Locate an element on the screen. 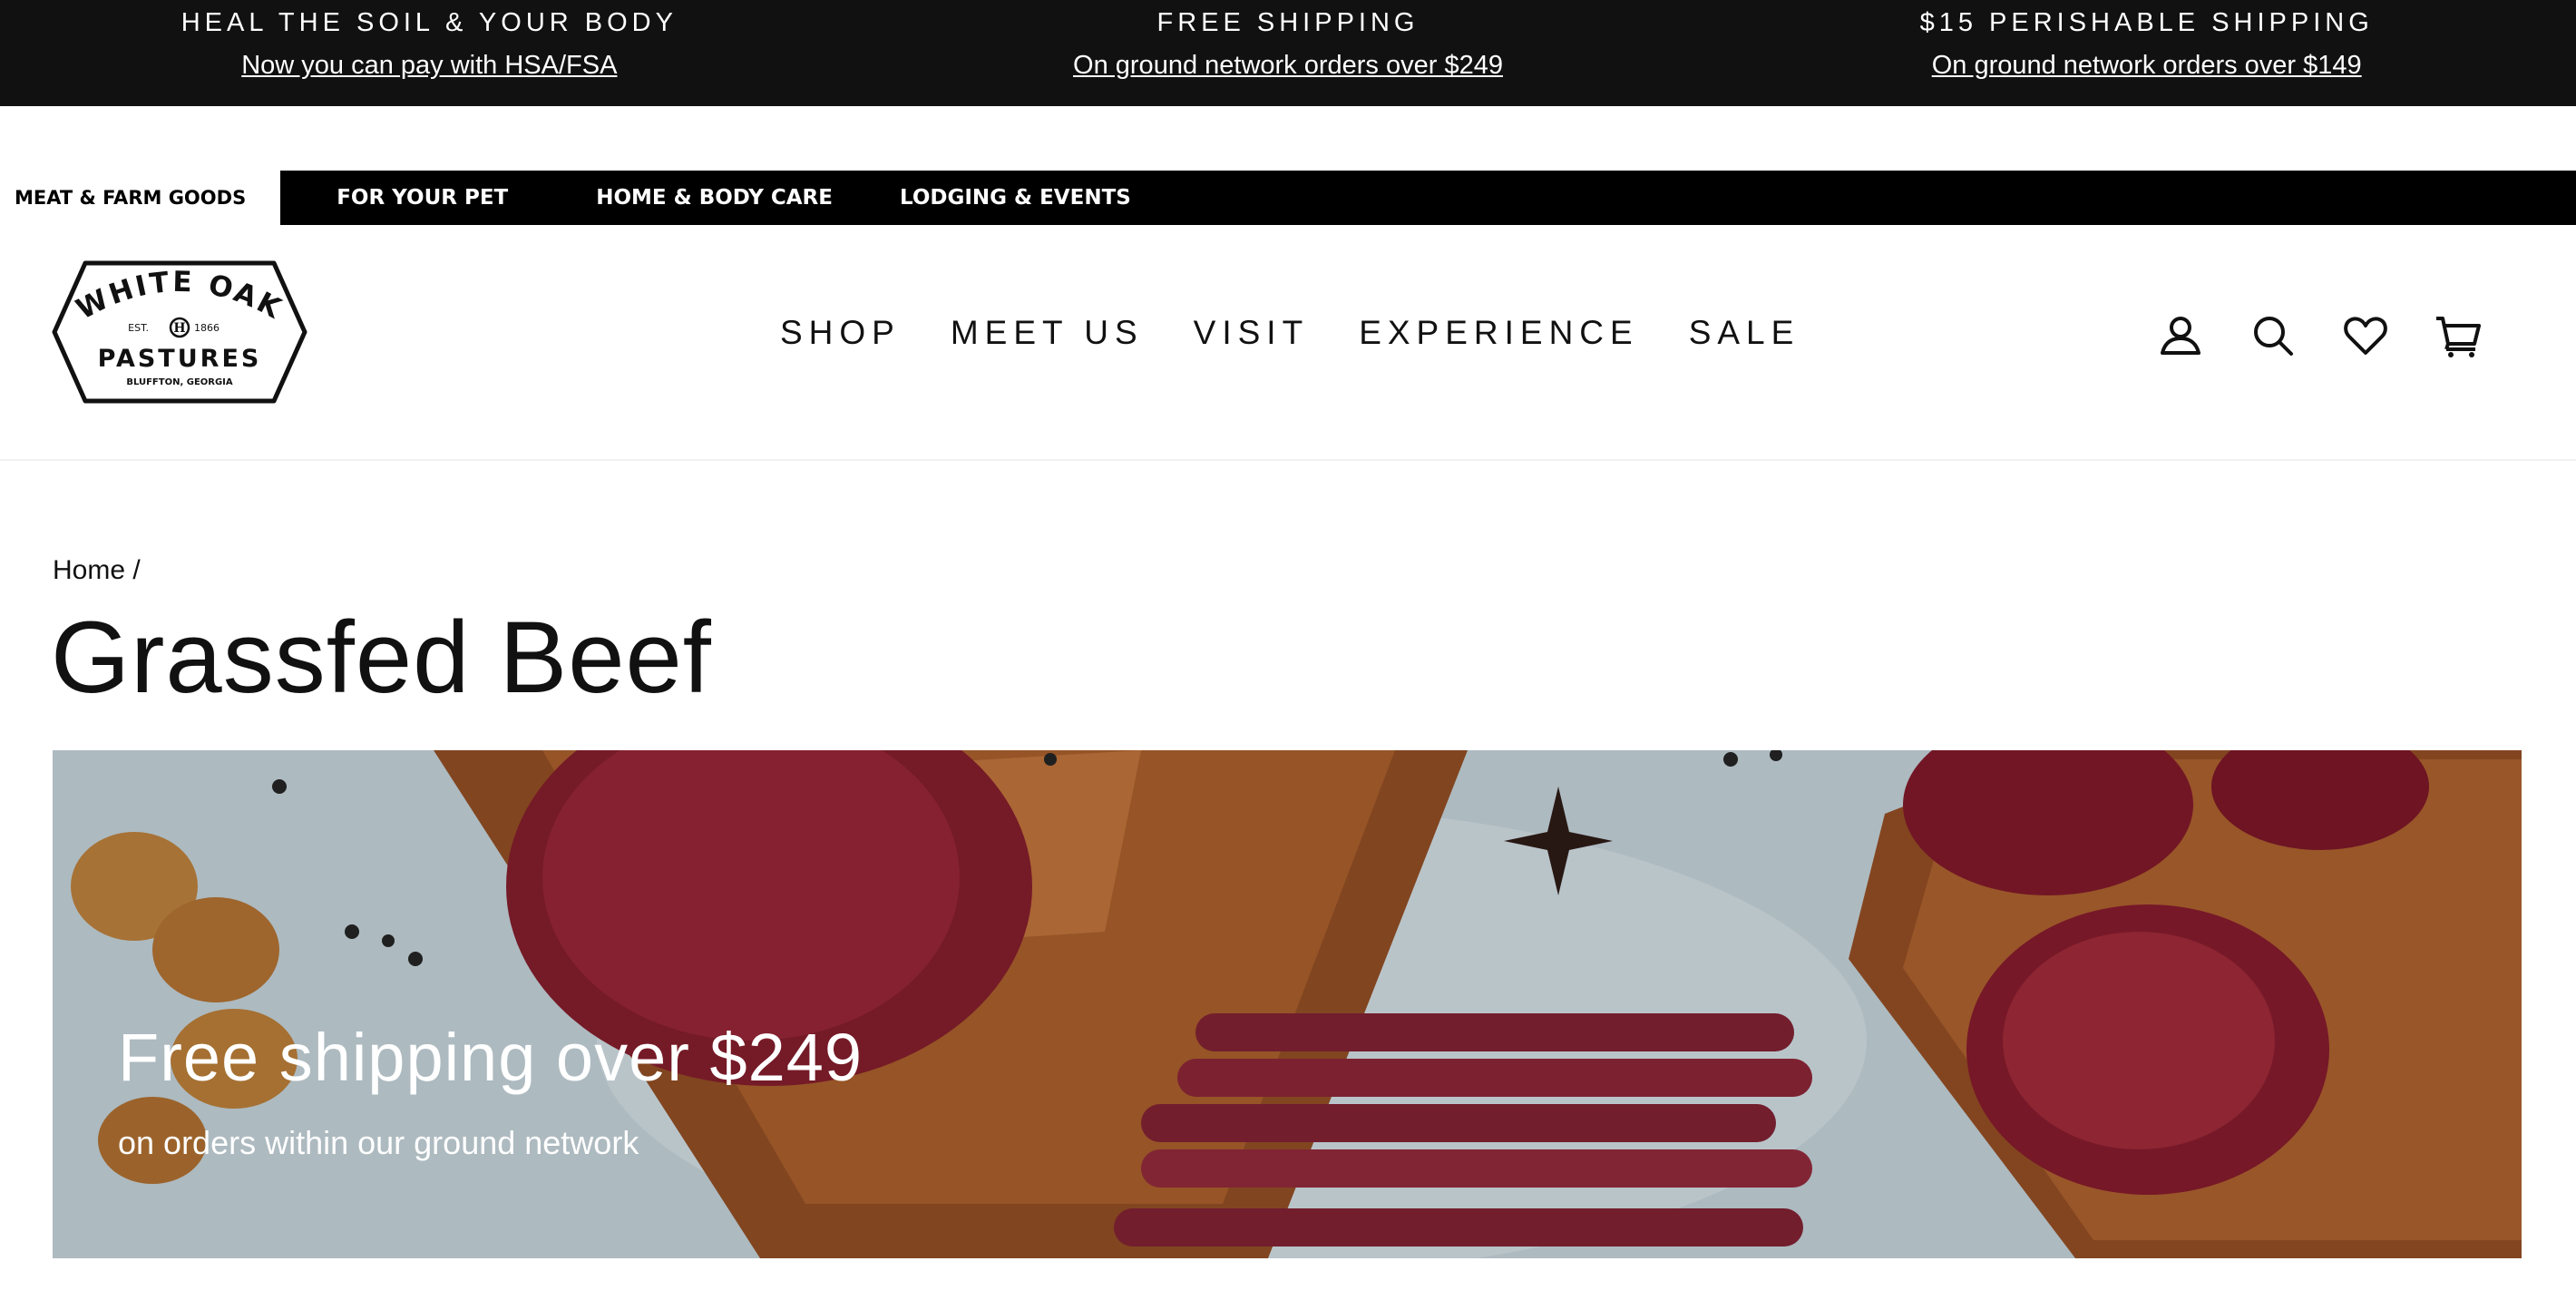  heart-icon is located at coordinates (2365, 335).